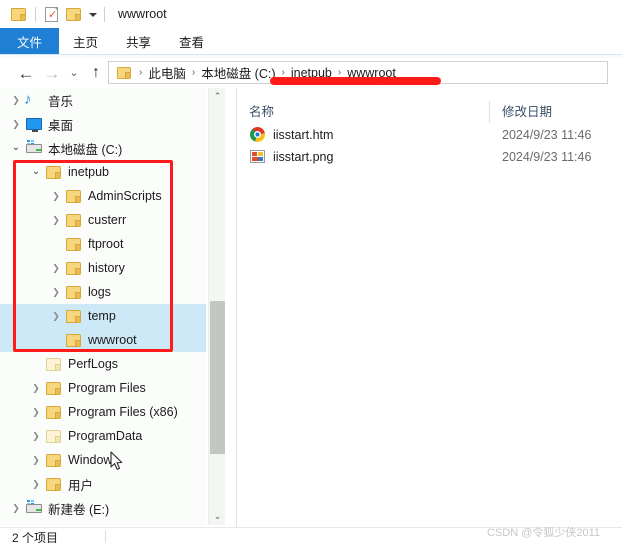 This screenshot has height=543, width=622. Describe the element at coordinates (74, 73) in the screenshot. I see `recent-locations-icon: ⌄` at that location.